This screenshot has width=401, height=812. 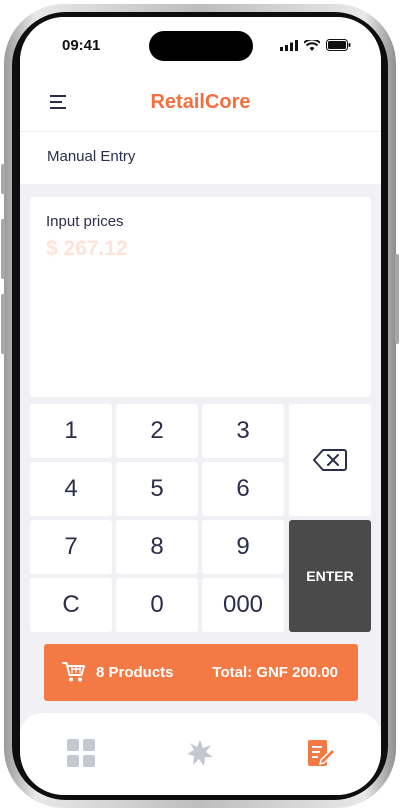 I want to click on wifi-icon, so click(x=312, y=45).